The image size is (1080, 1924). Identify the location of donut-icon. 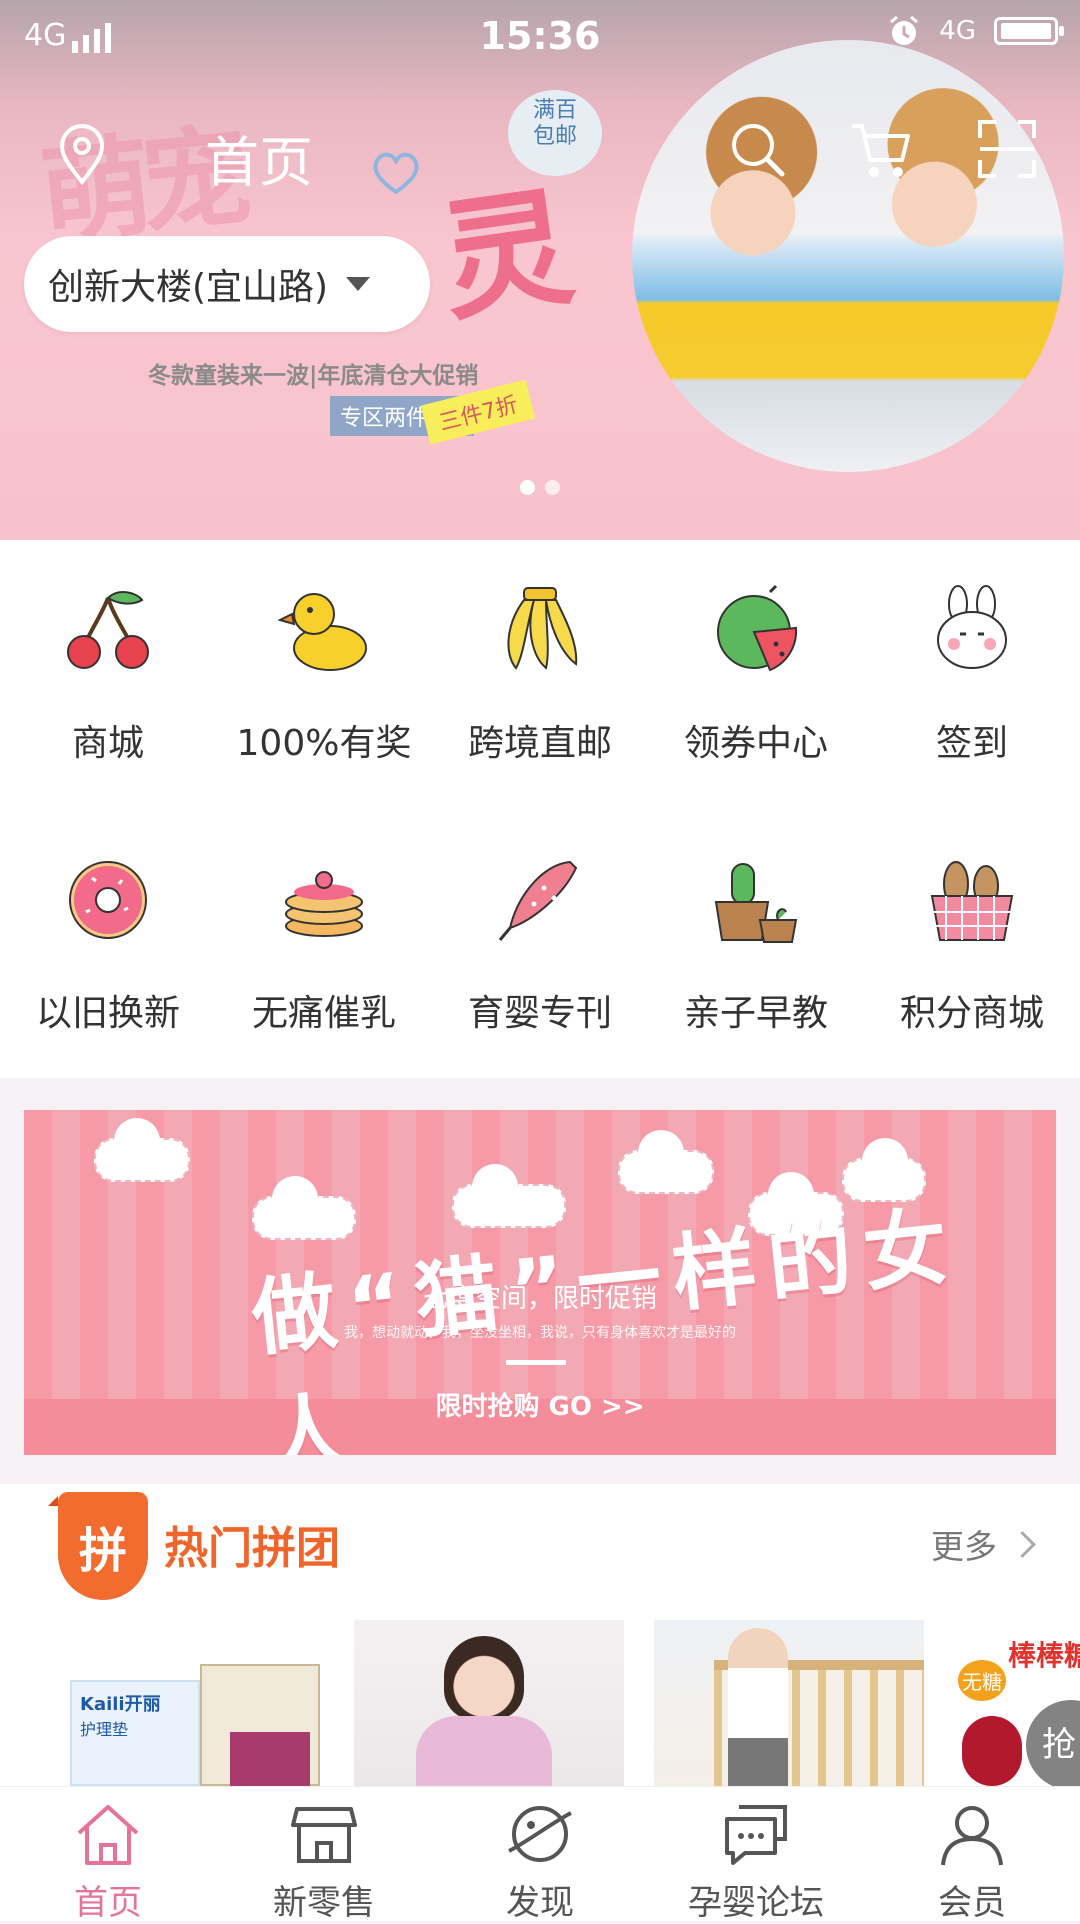
(108, 900).